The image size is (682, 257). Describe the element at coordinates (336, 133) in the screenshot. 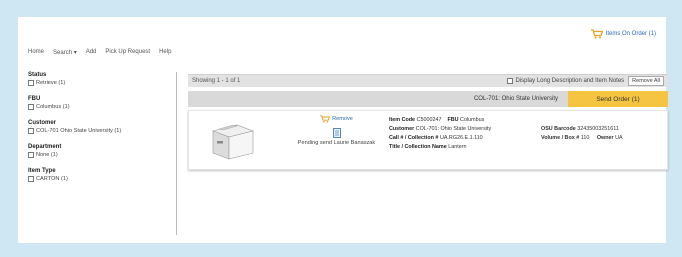

I see `document-icon` at that location.